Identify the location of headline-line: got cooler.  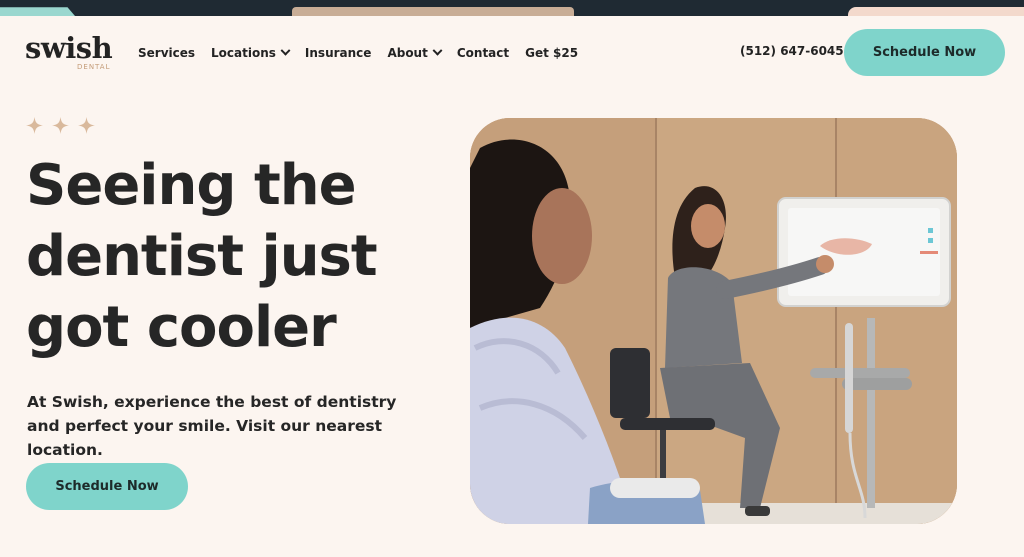
(181, 327).